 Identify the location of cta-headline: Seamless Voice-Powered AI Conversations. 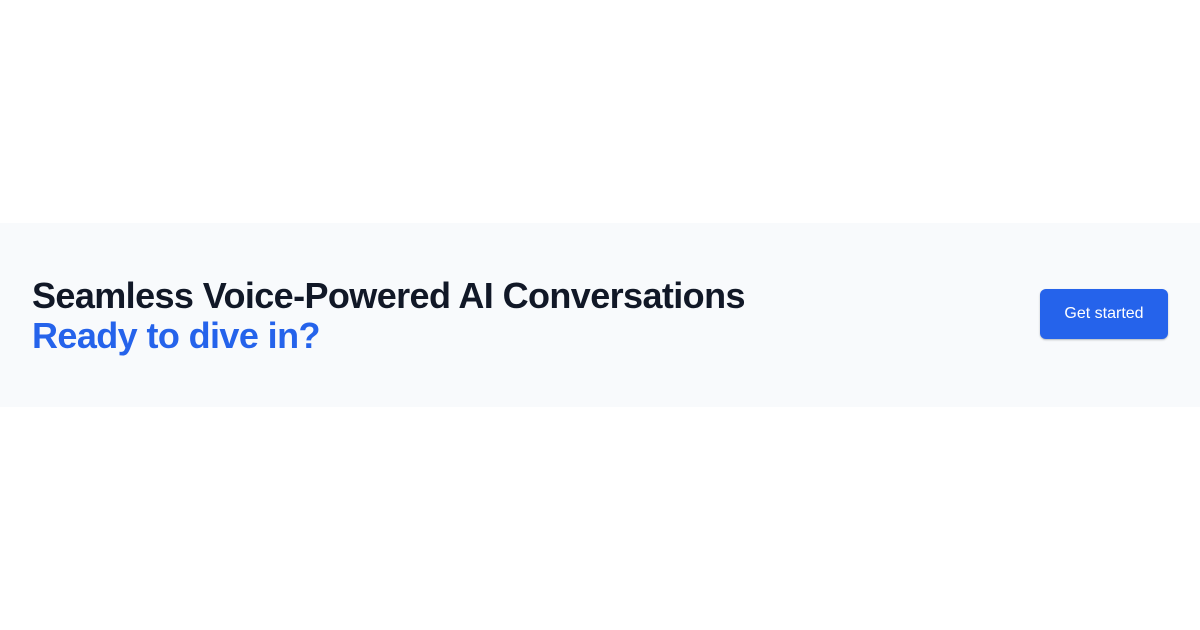
(388, 295).